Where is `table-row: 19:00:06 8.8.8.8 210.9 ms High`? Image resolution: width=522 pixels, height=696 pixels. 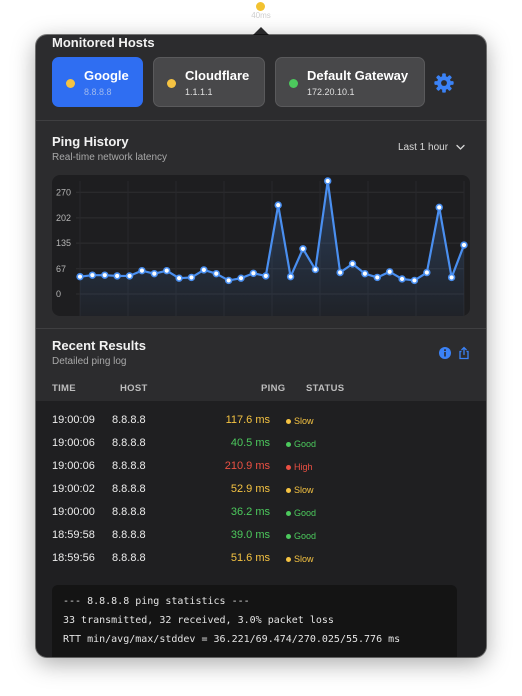
table-row: 19:00:06 8.8.8.8 210.9 ms High is located at coordinates (261, 466).